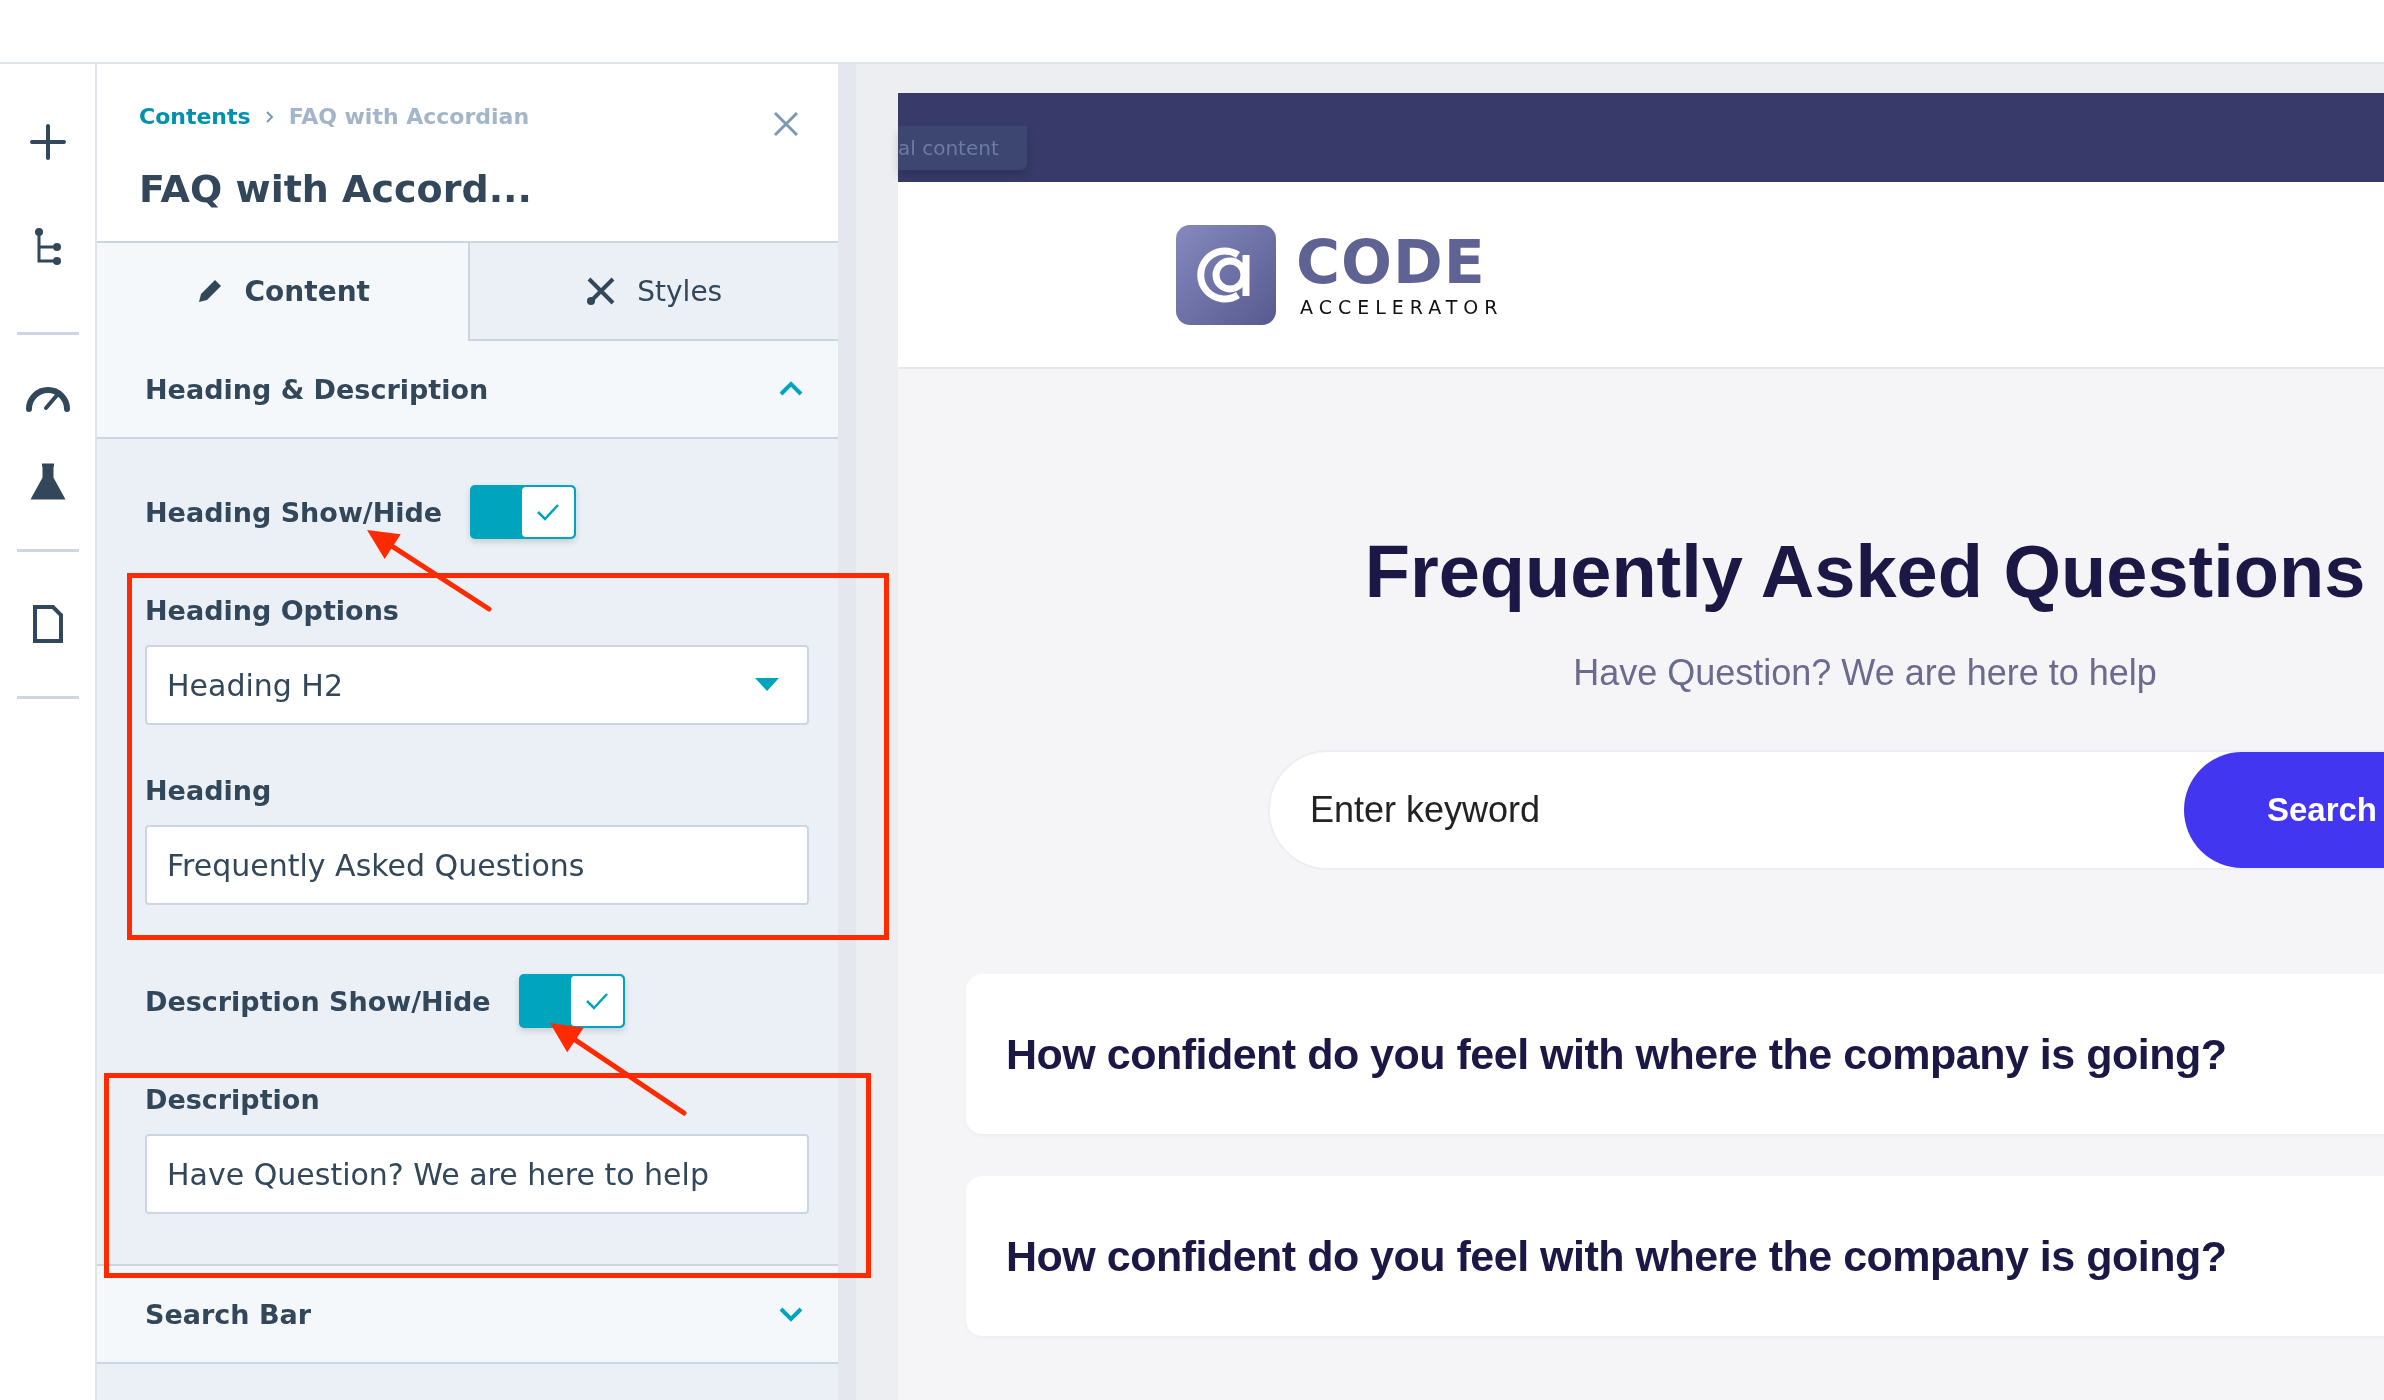 The image size is (2384, 1400). Describe the element at coordinates (467, 1315) in the screenshot. I see `section-header: Search Bar` at that location.